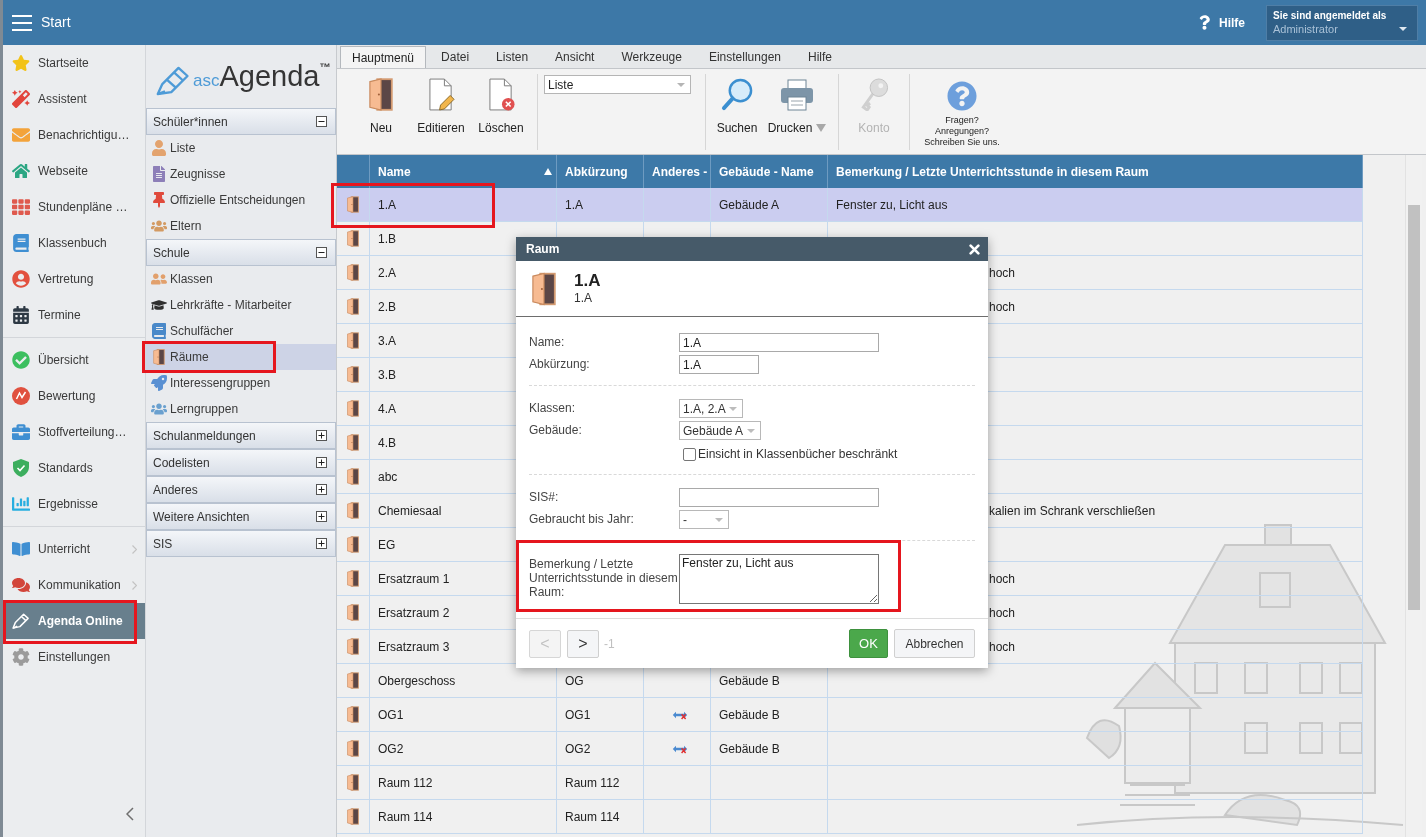  I want to click on menu-item: Assistent, so click(74, 99).